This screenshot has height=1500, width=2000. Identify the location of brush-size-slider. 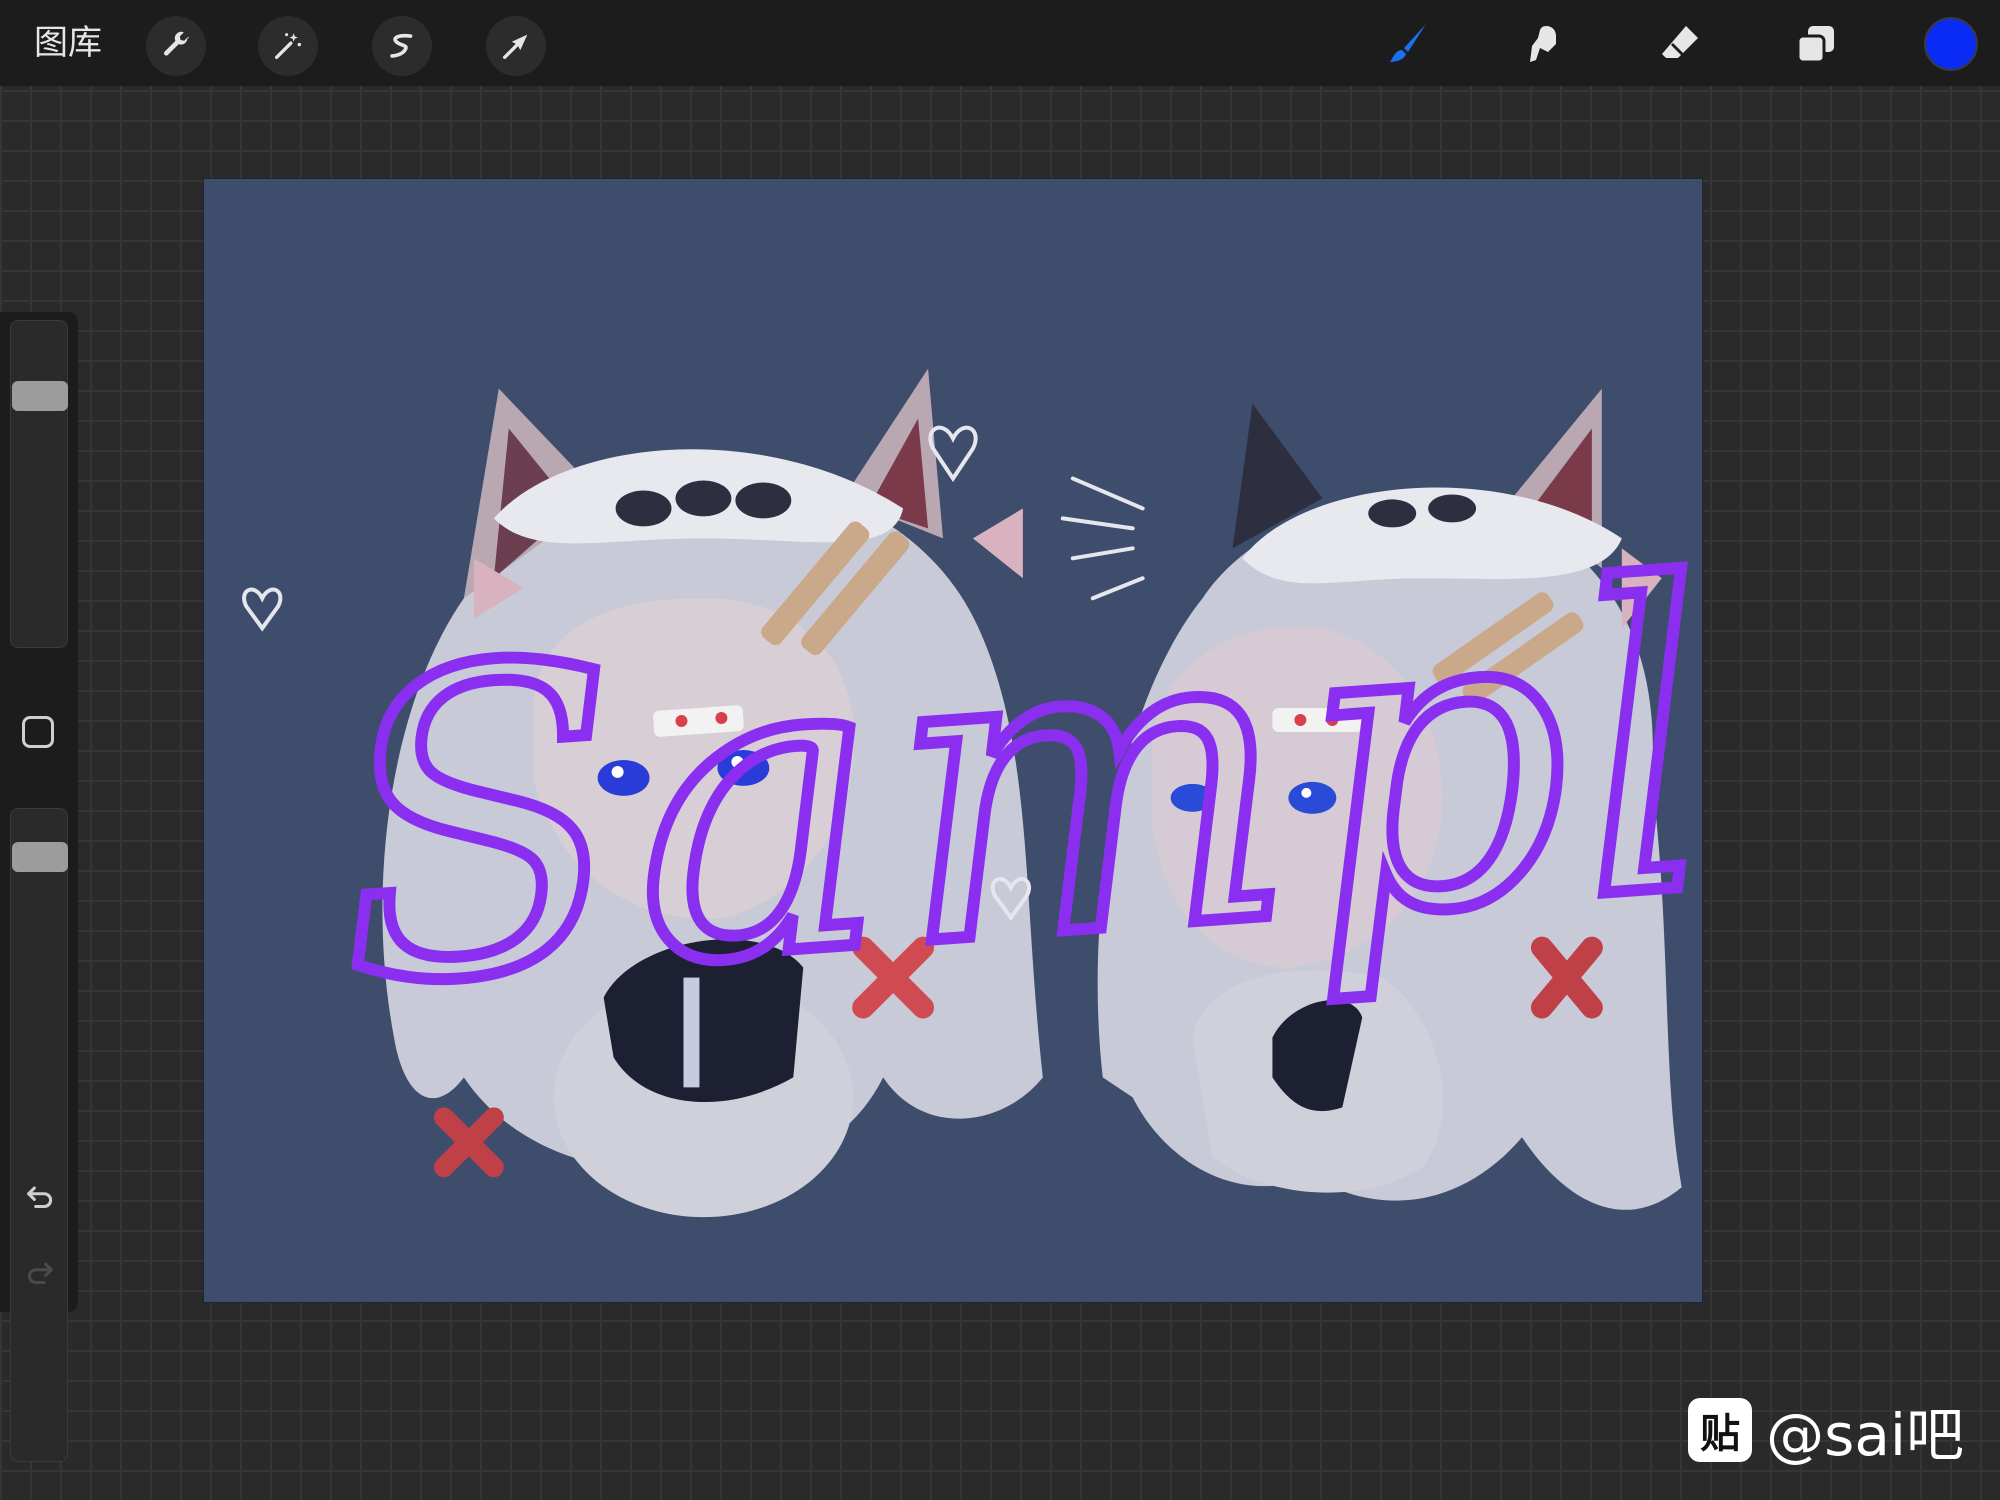
(39, 484).